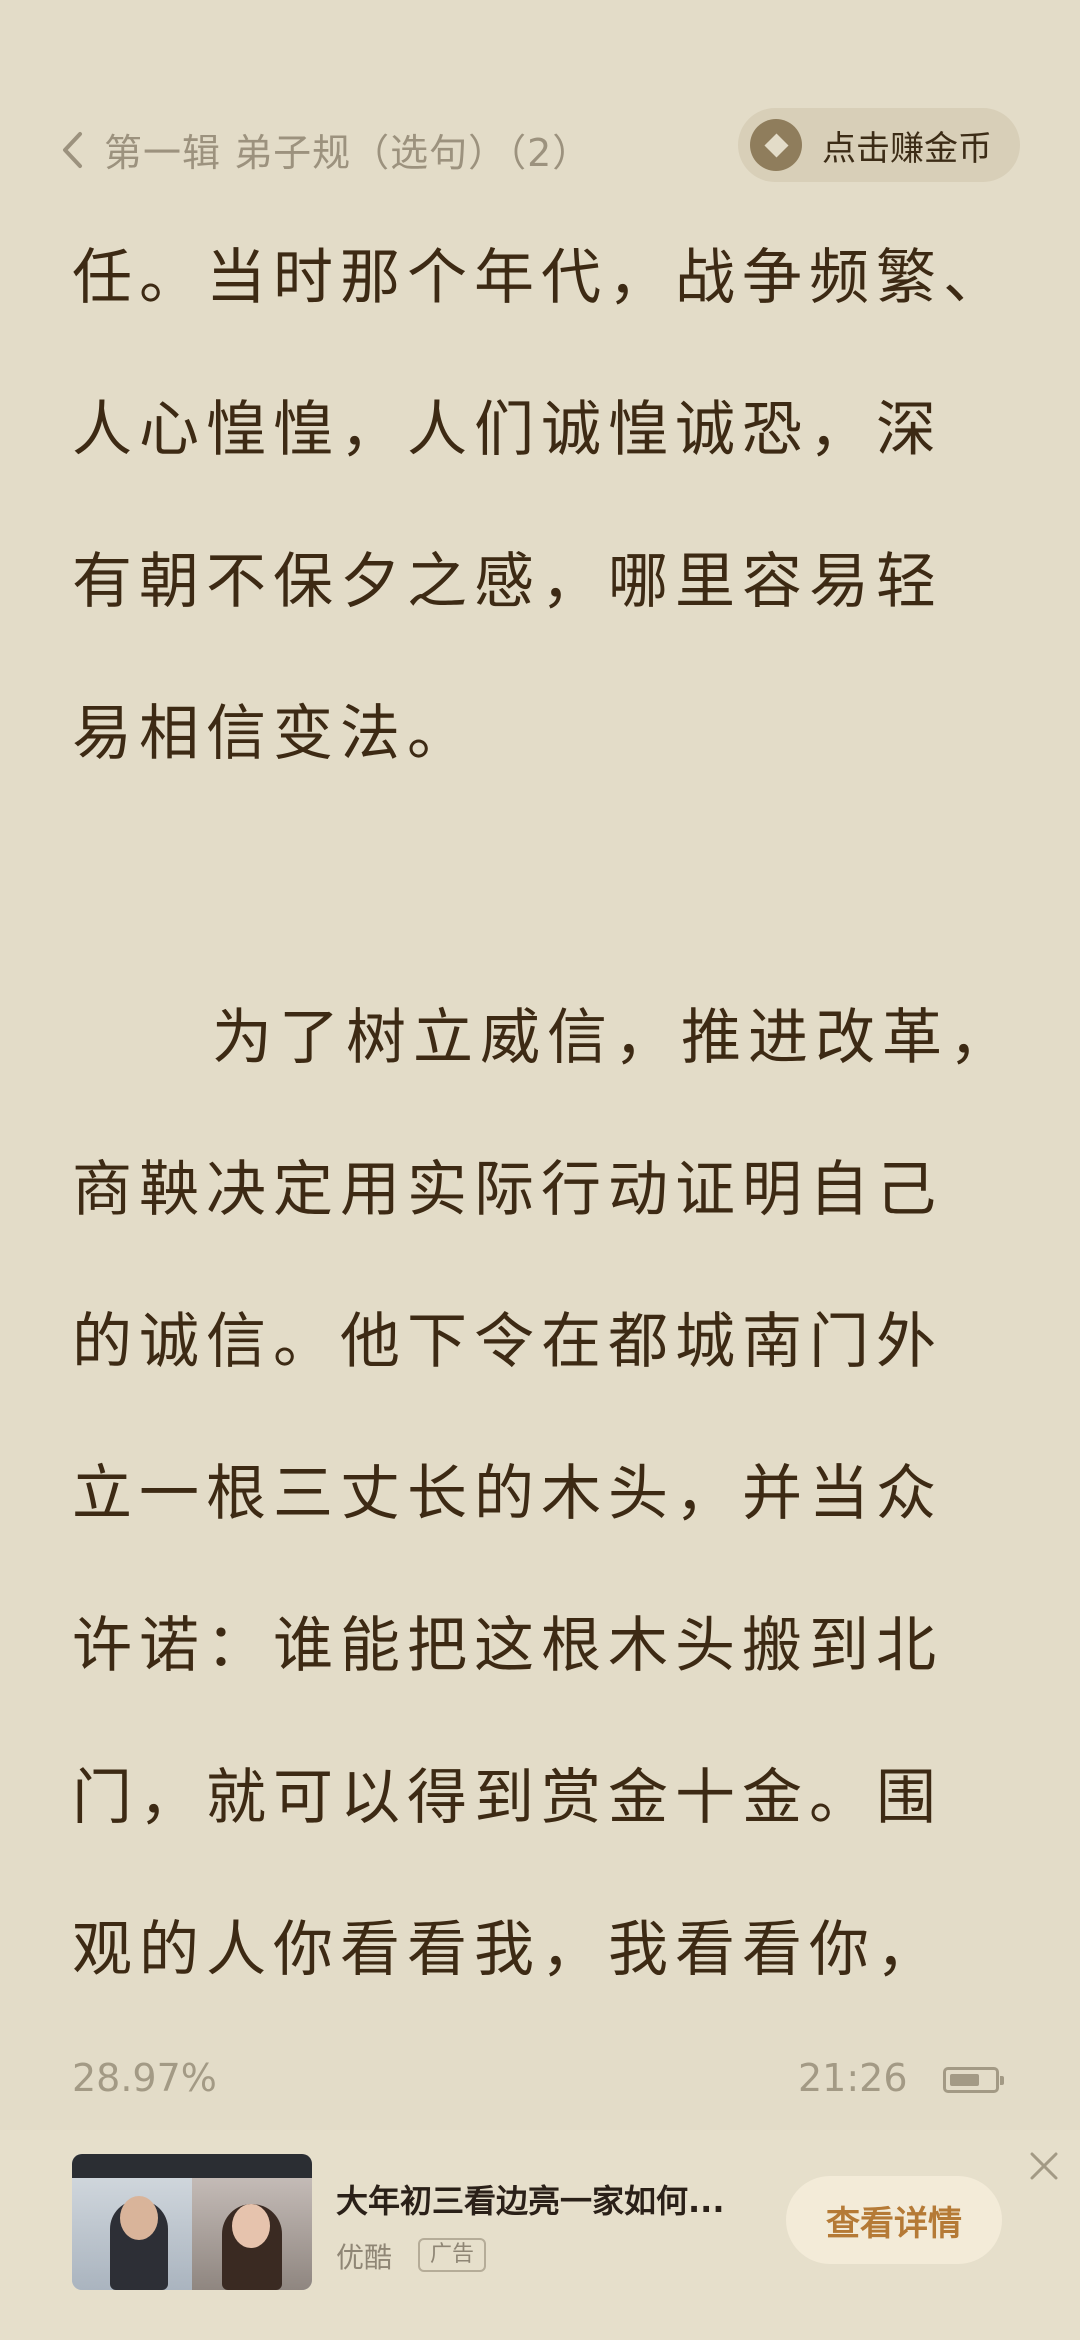 The width and height of the screenshot is (1080, 2340). What do you see at coordinates (144, 2078) in the screenshot?
I see `reading-progress: 28.97%` at bounding box center [144, 2078].